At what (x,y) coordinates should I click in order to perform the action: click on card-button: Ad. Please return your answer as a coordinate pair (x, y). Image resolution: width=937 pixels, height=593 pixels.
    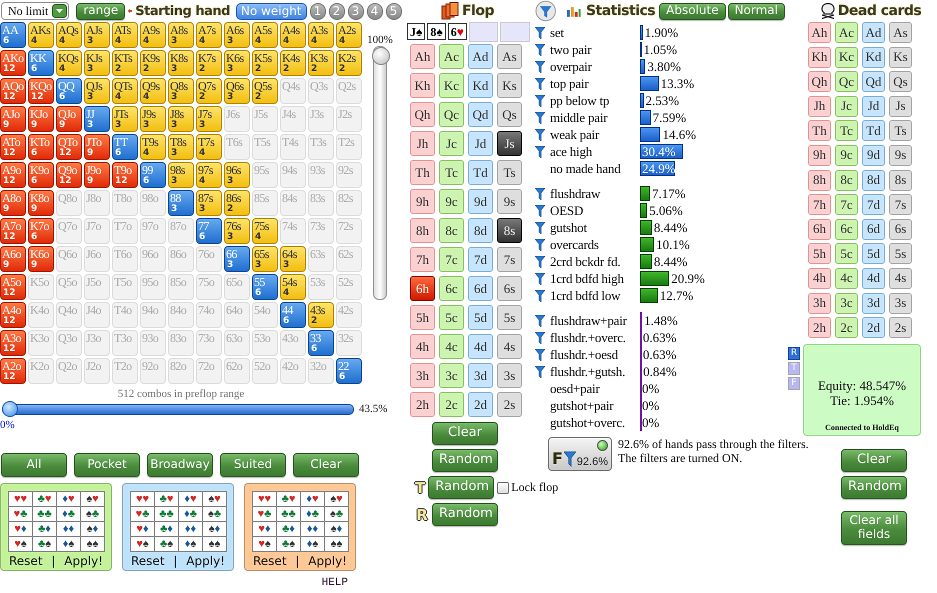
    Looking at the image, I should click on (873, 32).